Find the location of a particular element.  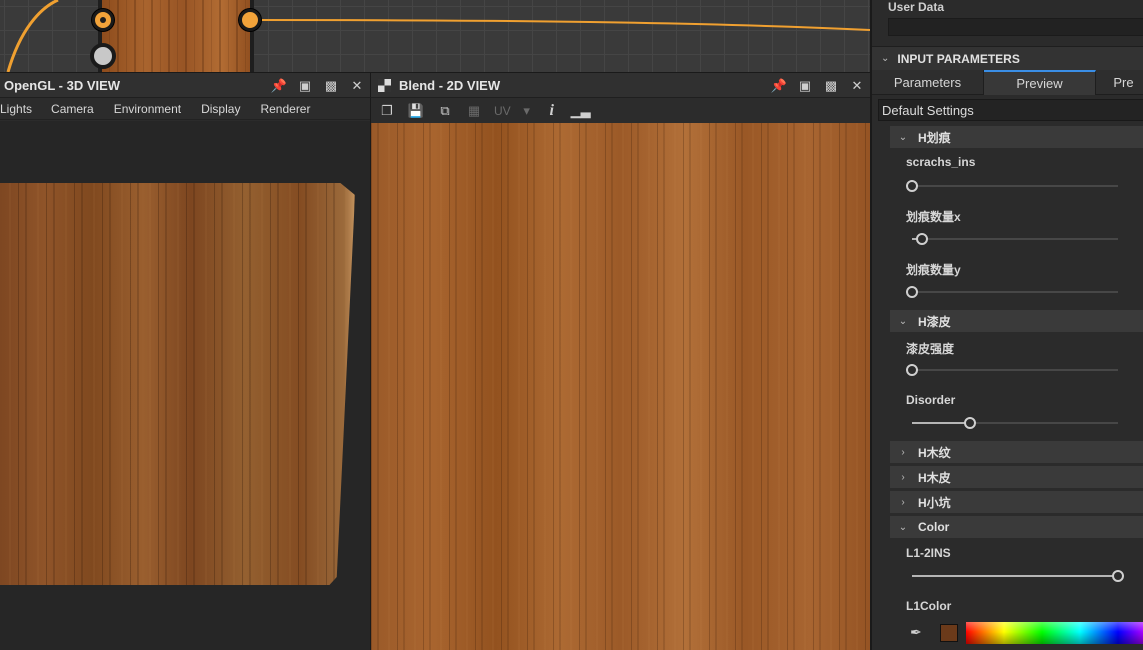

save-icon: 💾 is located at coordinates (416, 111).